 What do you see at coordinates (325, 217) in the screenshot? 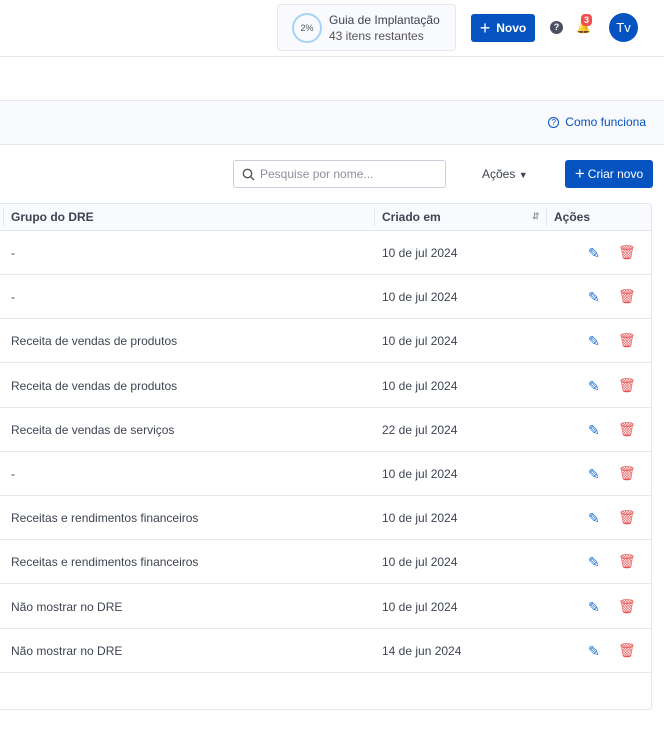
I see `table-header: Grupo do DRE Criado em ⇵ Ações` at bounding box center [325, 217].